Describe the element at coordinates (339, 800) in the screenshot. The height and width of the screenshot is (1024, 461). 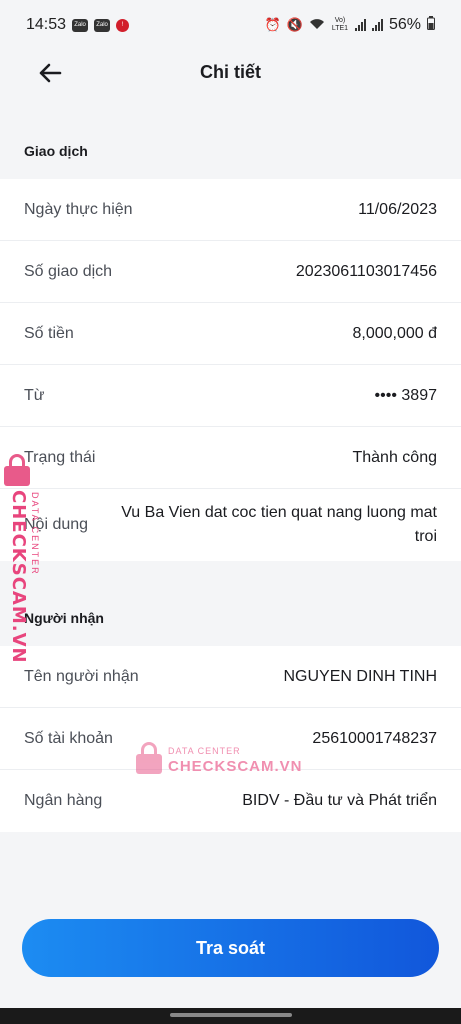
I see `row-value: BIDV - Đầu tư và Phát triển` at that location.